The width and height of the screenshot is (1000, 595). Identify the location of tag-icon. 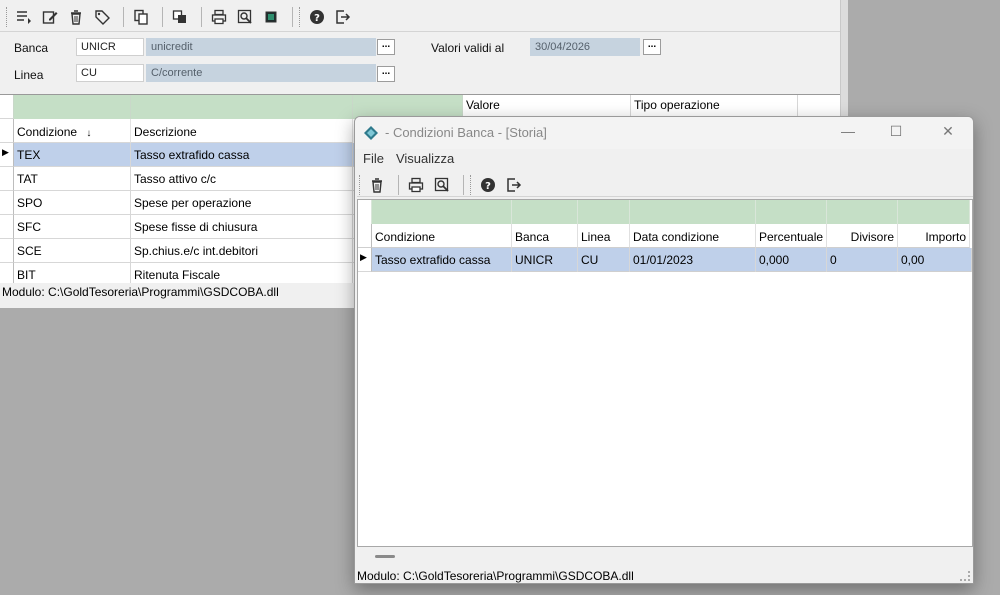
(102, 17).